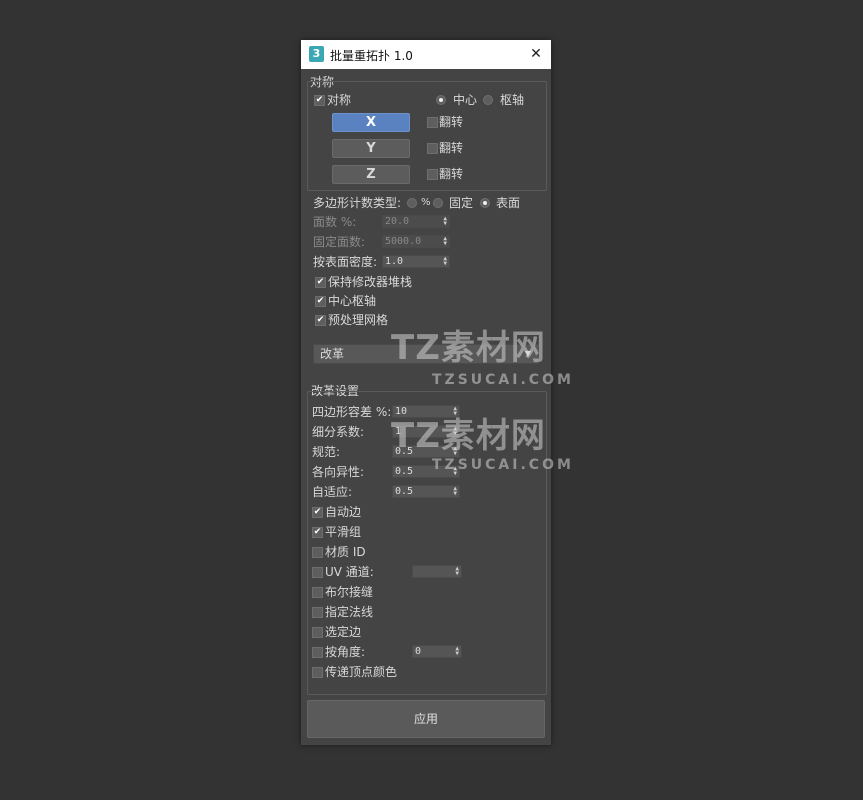 This screenshot has height=800, width=863. What do you see at coordinates (437, 571) in the screenshot?
I see `uv-channel-spinner: ▲ ▼` at bounding box center [437, 571].